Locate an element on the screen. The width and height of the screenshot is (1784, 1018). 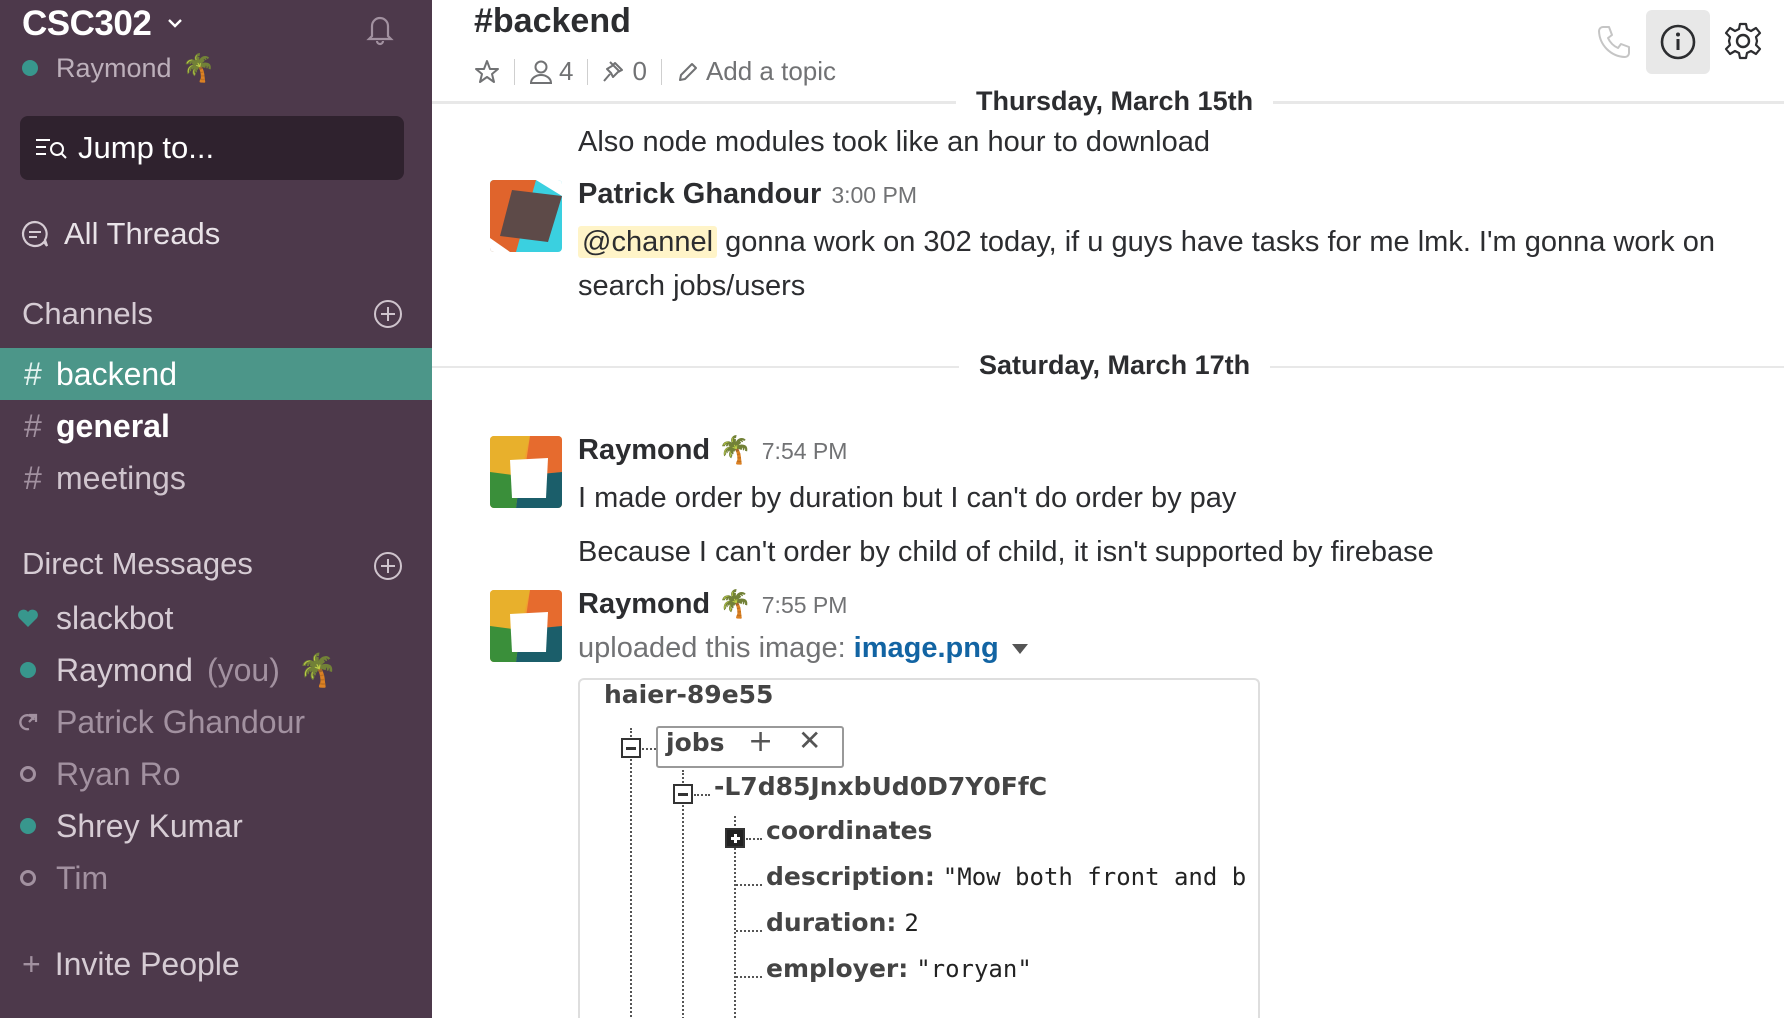
dm-item-patrick-ghandour: Patrick Ghandour is located at coordinates (216, 722).